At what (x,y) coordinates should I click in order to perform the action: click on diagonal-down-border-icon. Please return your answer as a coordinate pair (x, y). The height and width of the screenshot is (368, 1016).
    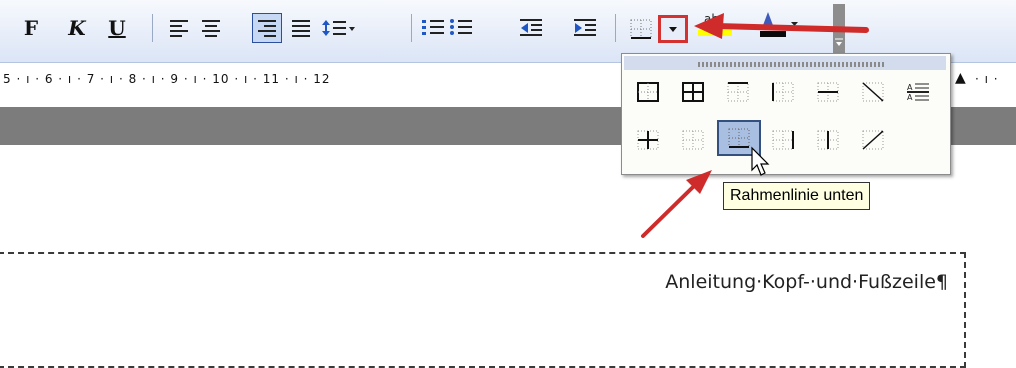
    Looking at the image, I should click on (873, 92).